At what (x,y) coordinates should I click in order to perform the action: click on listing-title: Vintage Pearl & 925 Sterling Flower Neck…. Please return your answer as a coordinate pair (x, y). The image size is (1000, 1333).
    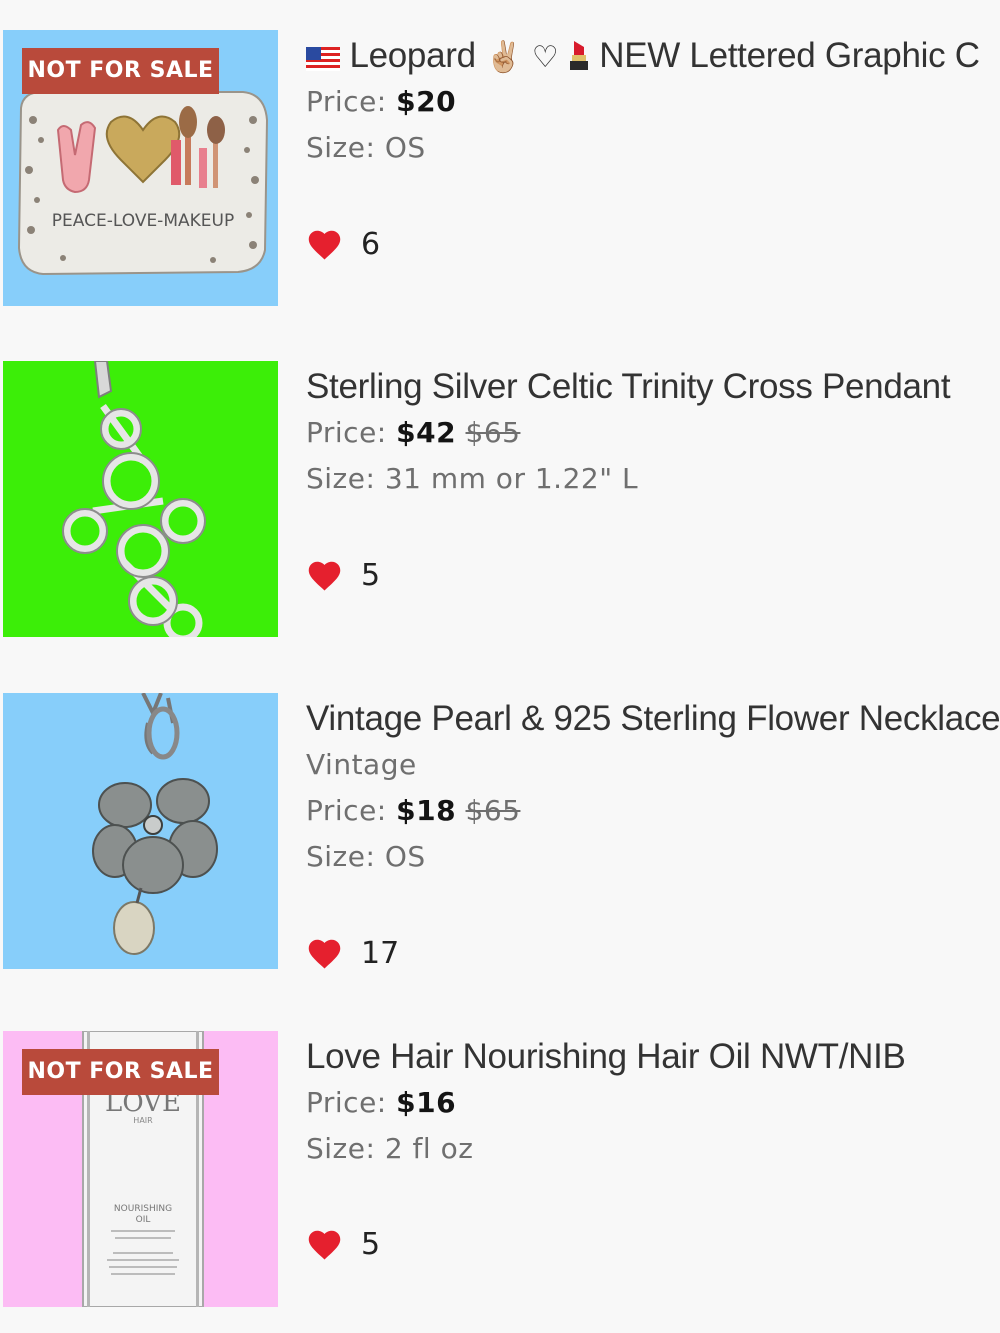
    Looking at the image, I should click on (653, 719).